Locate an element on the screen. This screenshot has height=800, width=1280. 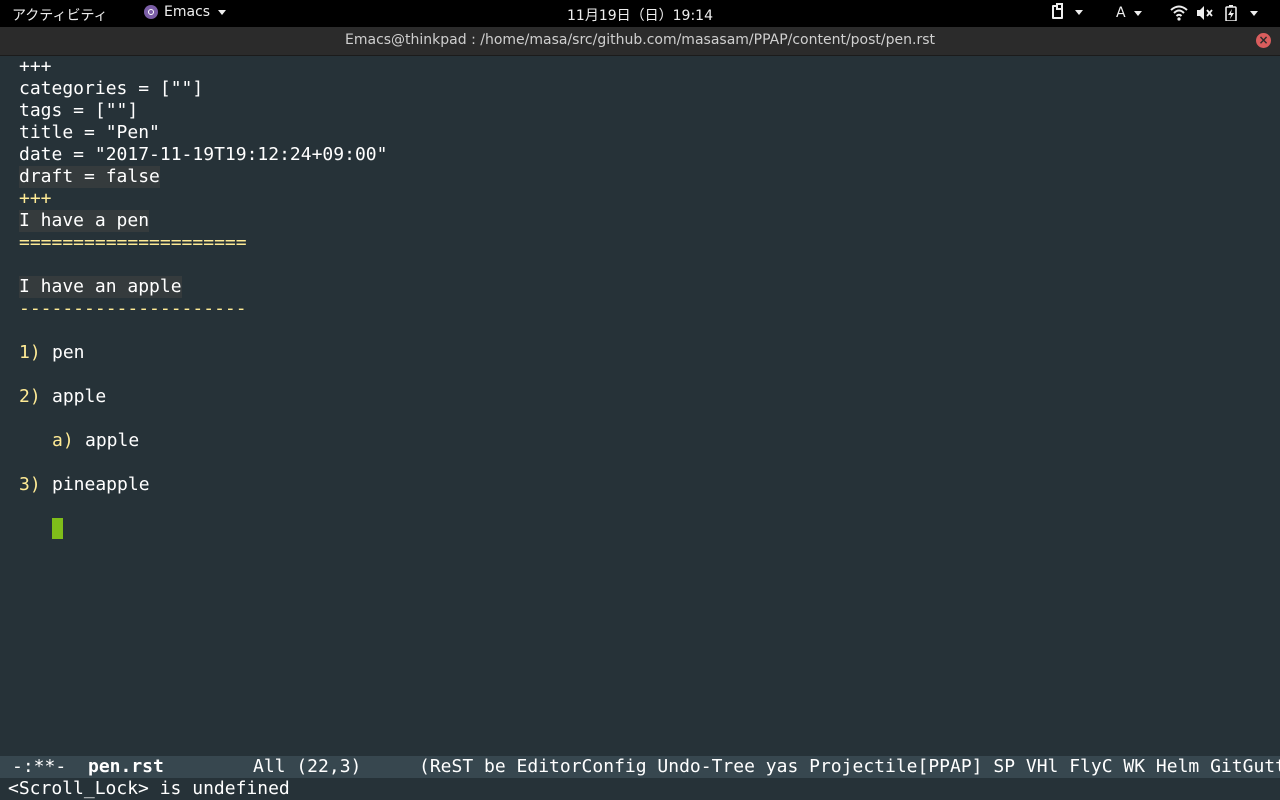
app-menu: Emacs is located at coordinates (185, 12).